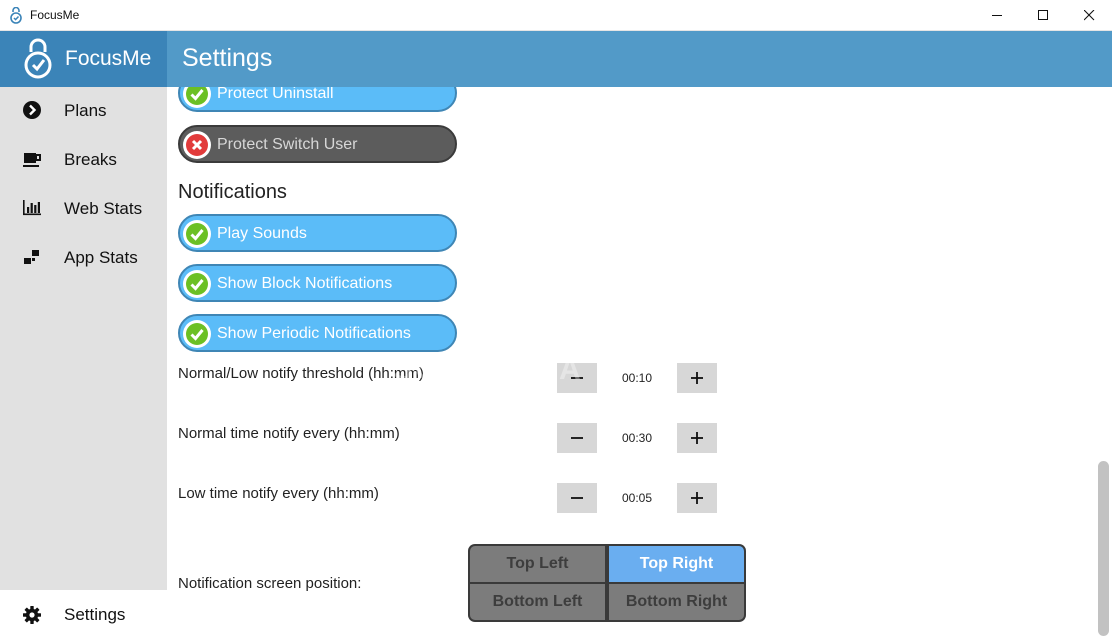 The width and height of the screenshot is (1112, 640). I want to click on brand: FocusMe, so click(83, 59).